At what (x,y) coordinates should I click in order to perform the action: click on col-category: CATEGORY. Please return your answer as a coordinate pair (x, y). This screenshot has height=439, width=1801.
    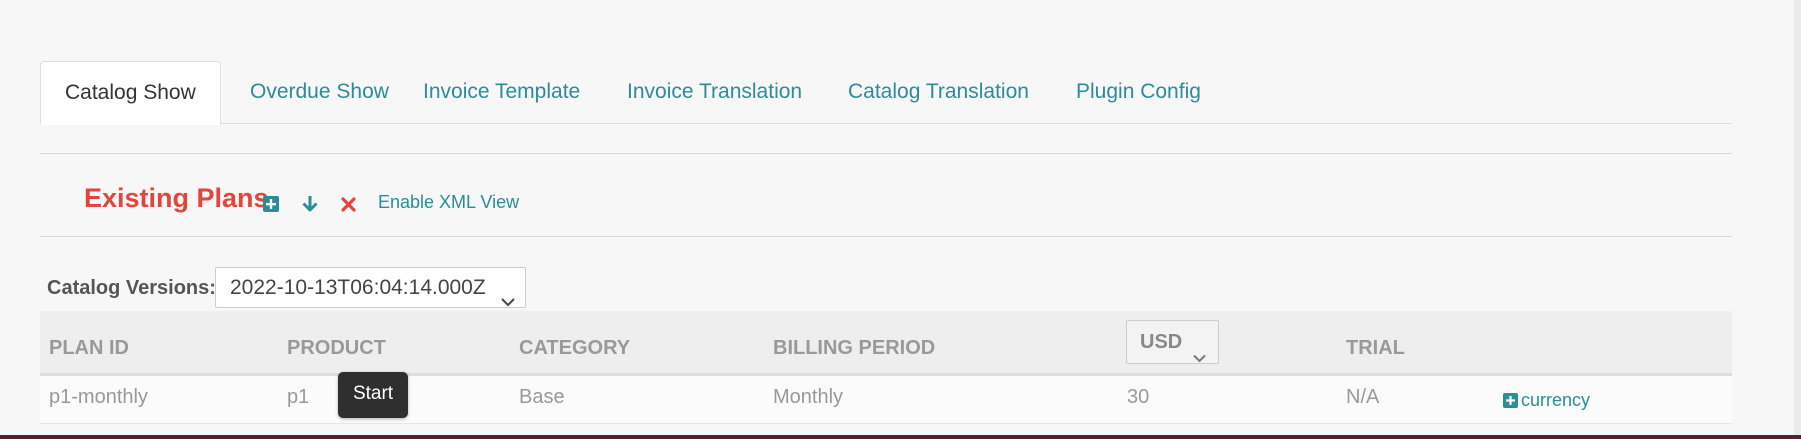
    Looking at the image, I should click on (575, 348).